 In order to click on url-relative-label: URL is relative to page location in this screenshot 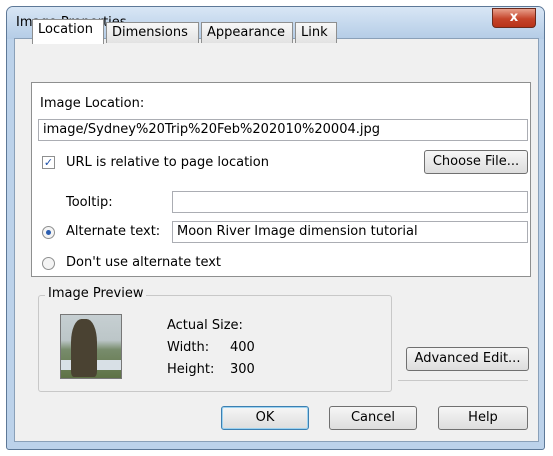, I will do `click(167, 162)`.